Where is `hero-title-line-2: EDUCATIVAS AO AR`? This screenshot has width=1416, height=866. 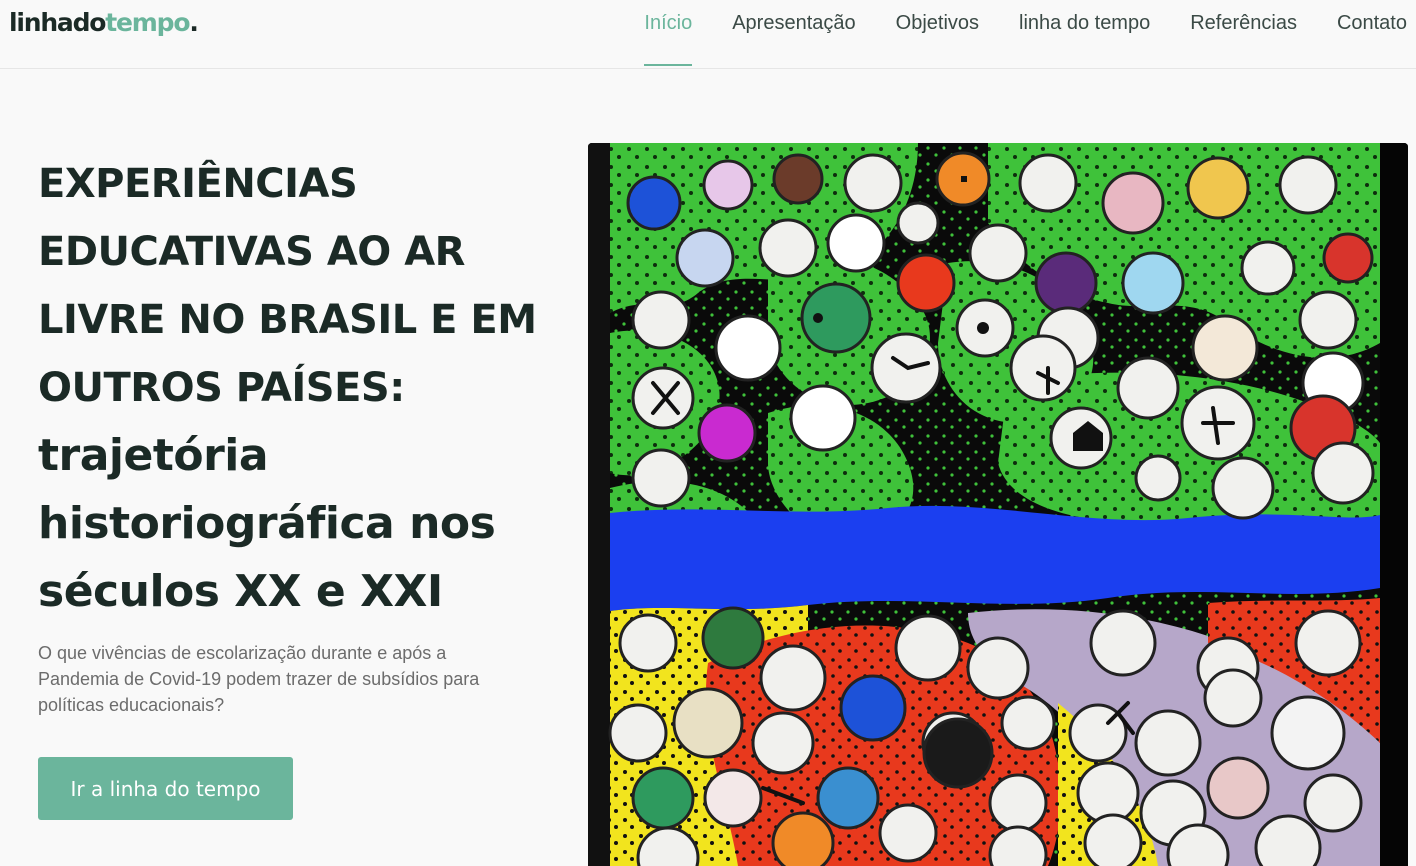
hero-title-line-2: EDUCATIVAS AO AR is located at coordinates (251, 252).